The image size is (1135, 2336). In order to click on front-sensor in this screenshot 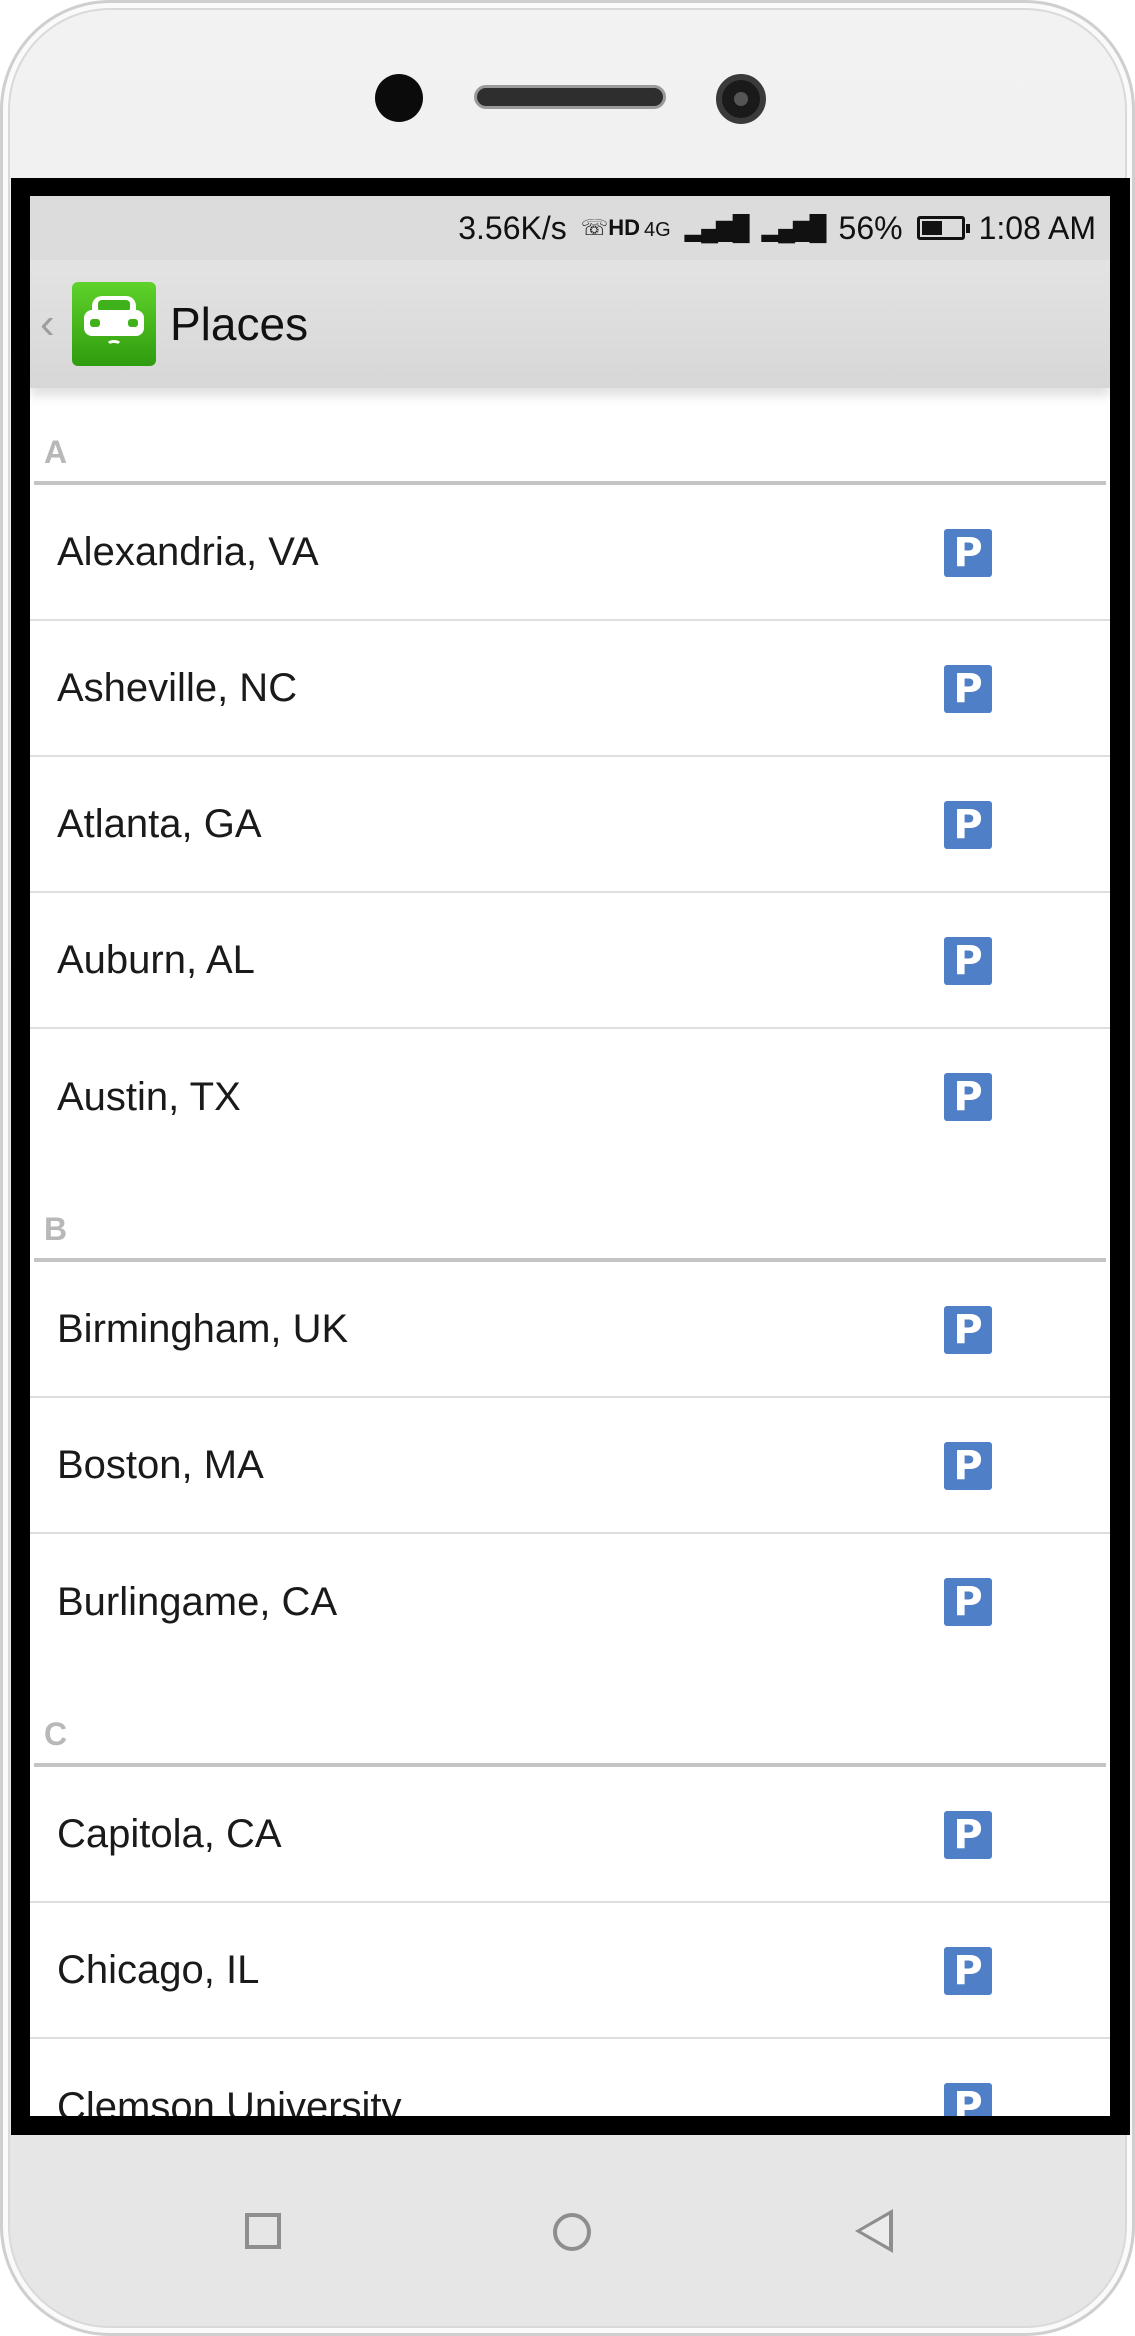, I will do `click(399, 98)`.